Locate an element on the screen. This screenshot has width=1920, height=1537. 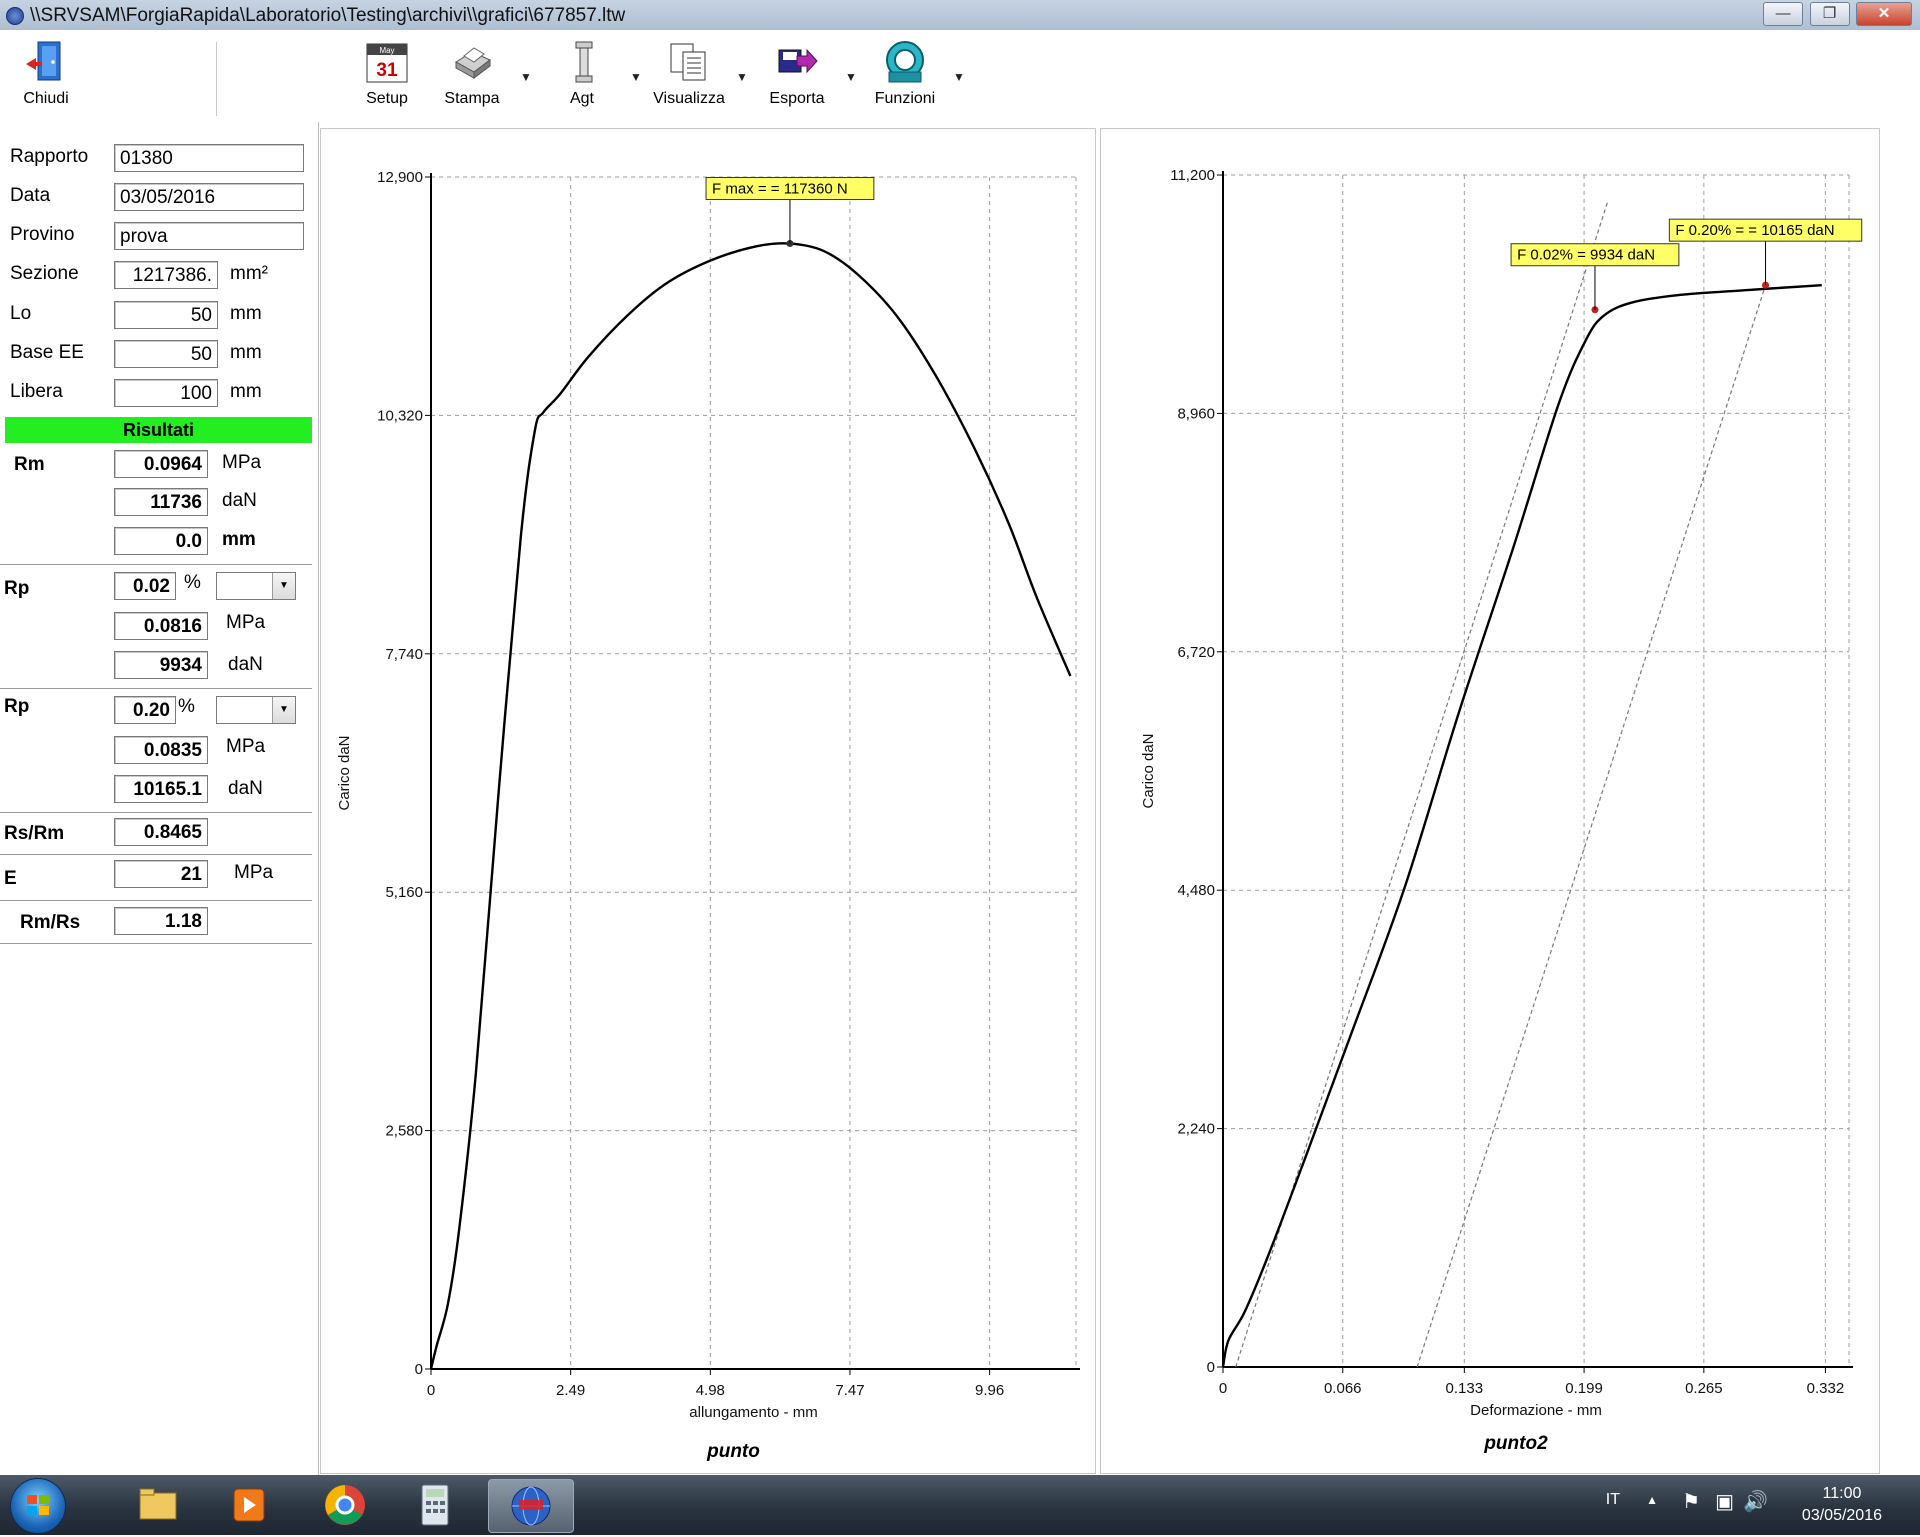
clock: 11:00 03/05/2016 is located at coordinates (1842, 1505).